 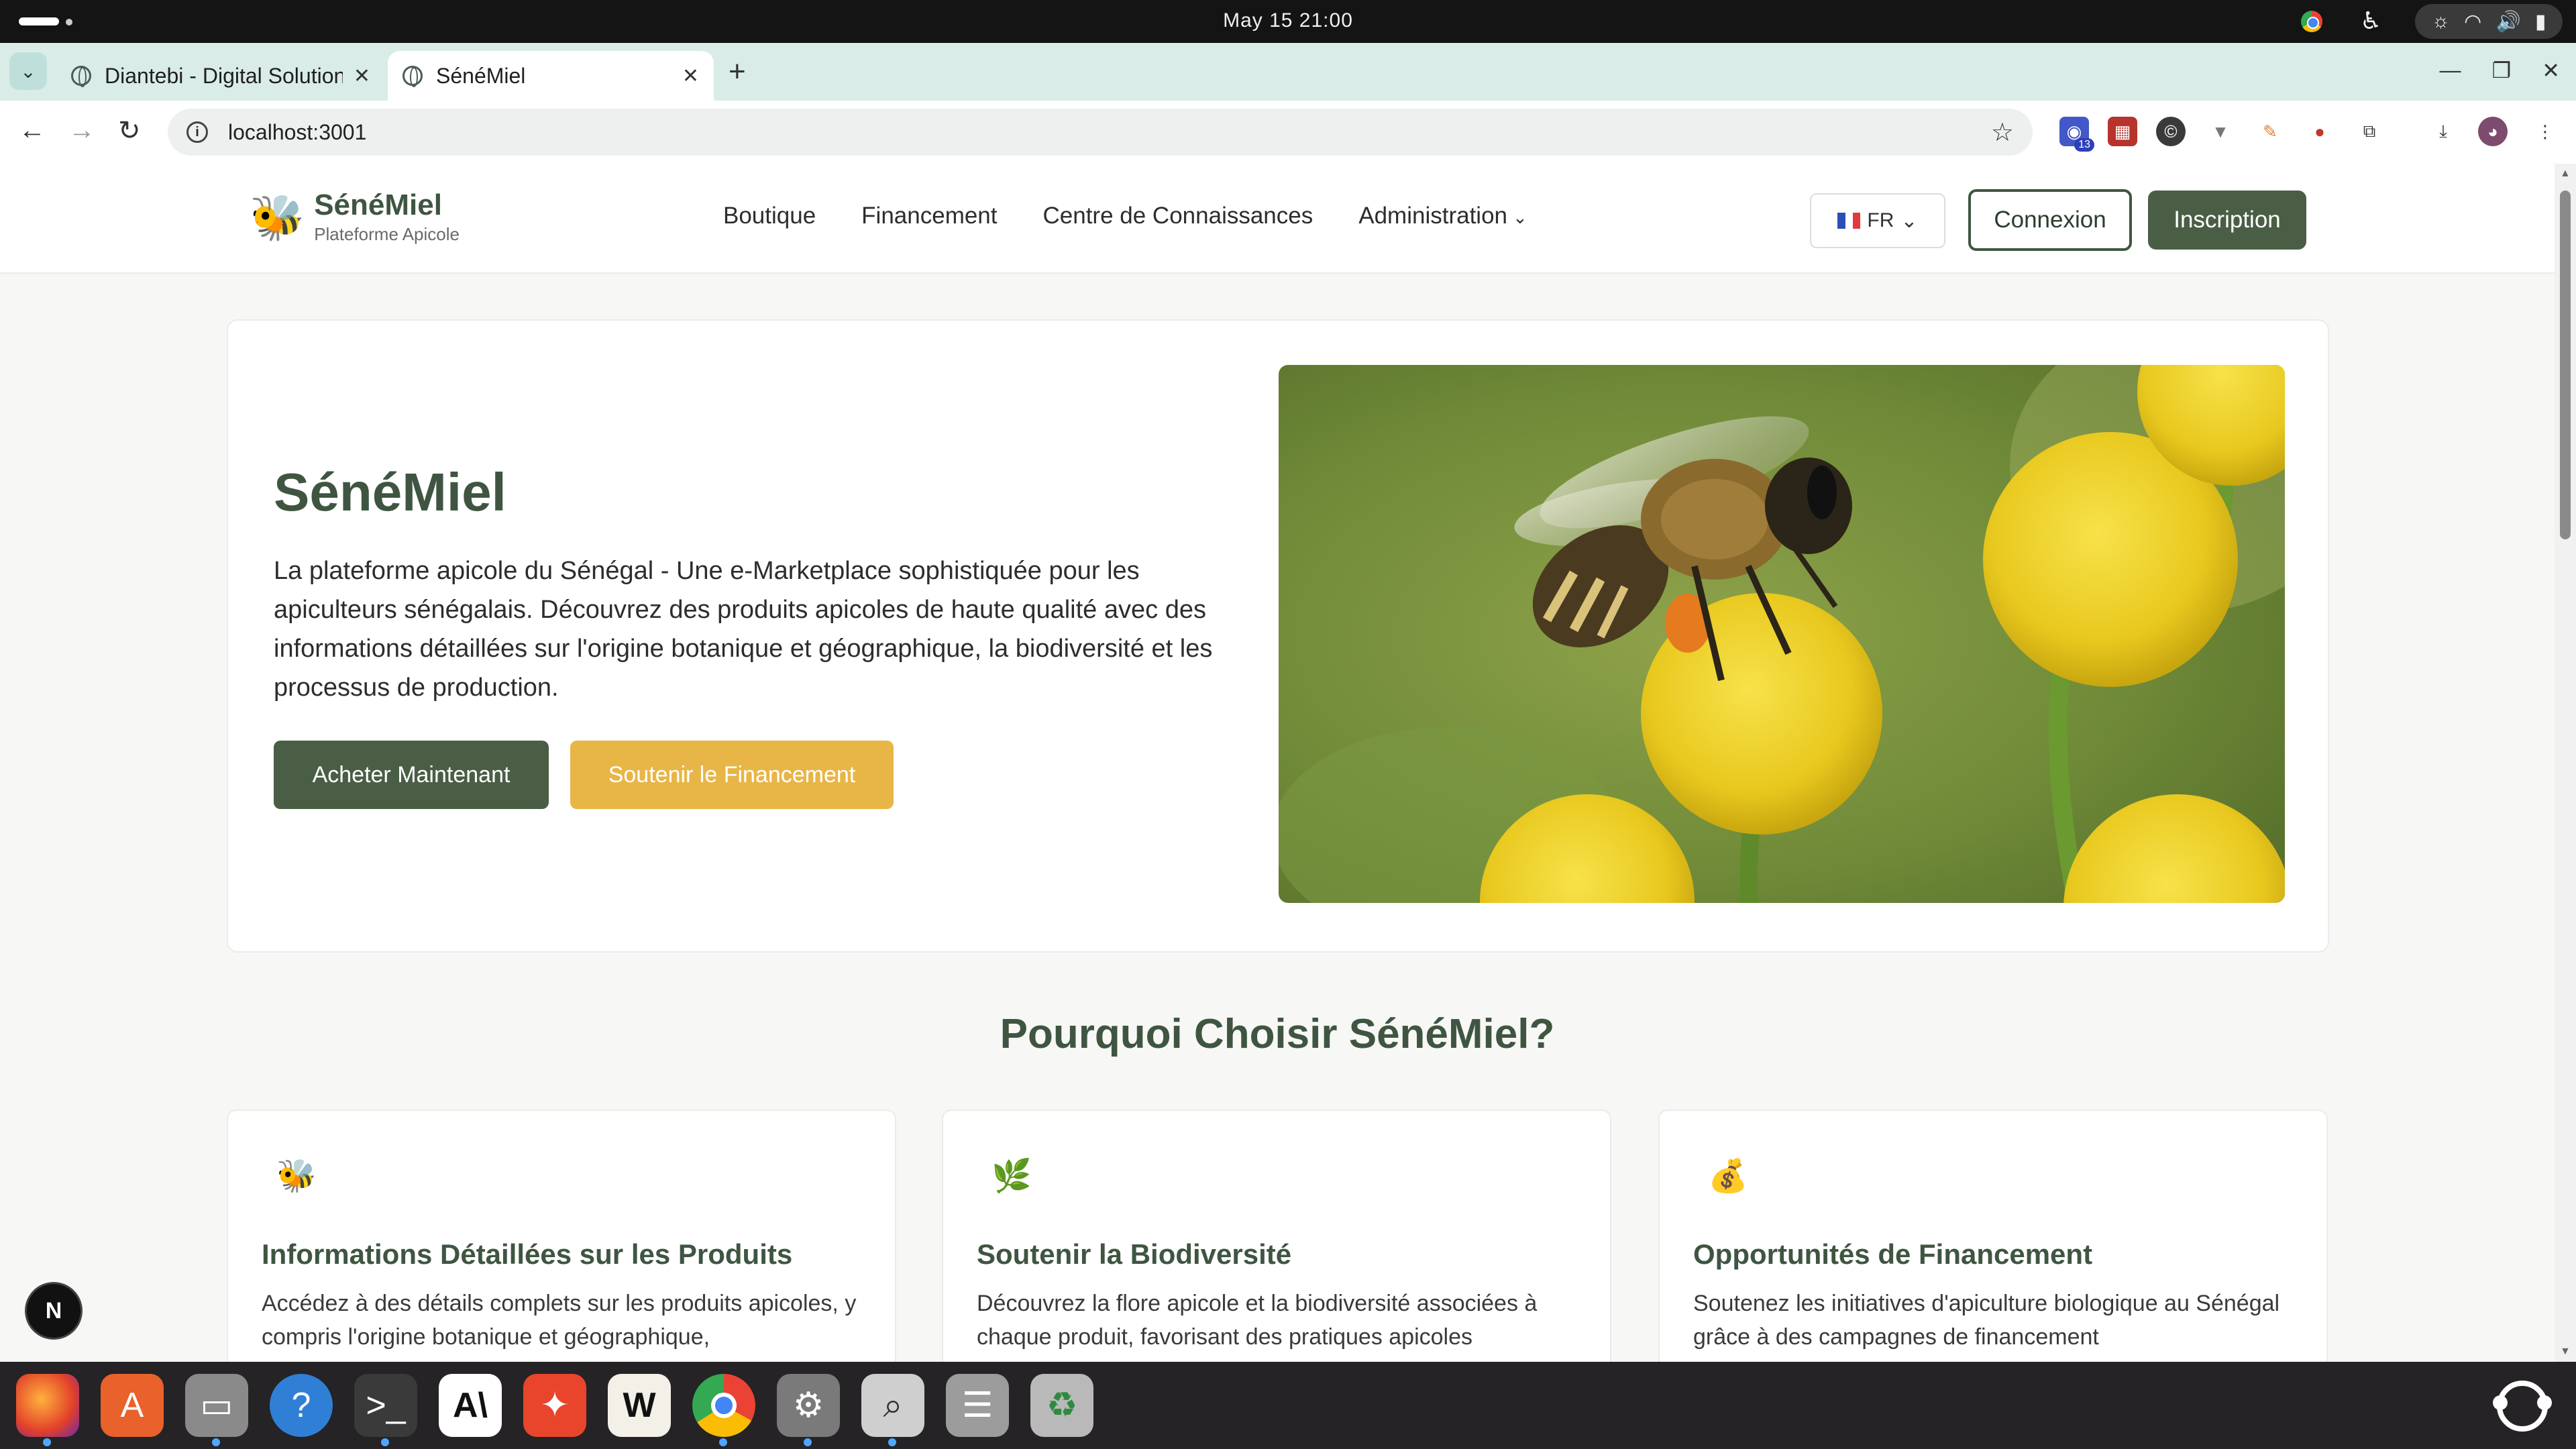 What do you see at coordinates (2493, 131) in the screenshot?
I see `profile-avatar: ◕` at bounding box center [2493, 131].